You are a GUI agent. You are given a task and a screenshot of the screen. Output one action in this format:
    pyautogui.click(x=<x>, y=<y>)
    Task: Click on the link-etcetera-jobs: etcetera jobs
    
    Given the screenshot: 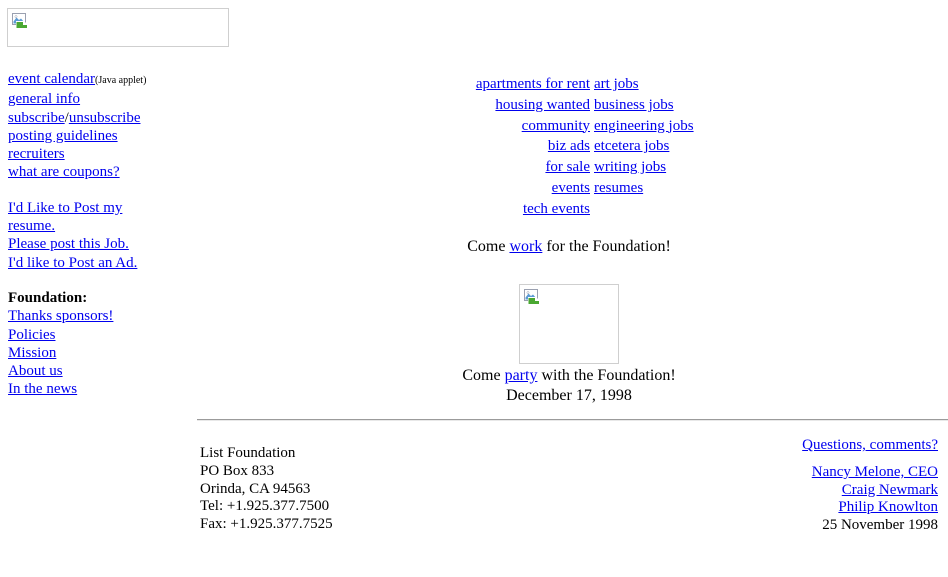 What is the action you would take?
    pyautogui.click(x=631, y=146)
    